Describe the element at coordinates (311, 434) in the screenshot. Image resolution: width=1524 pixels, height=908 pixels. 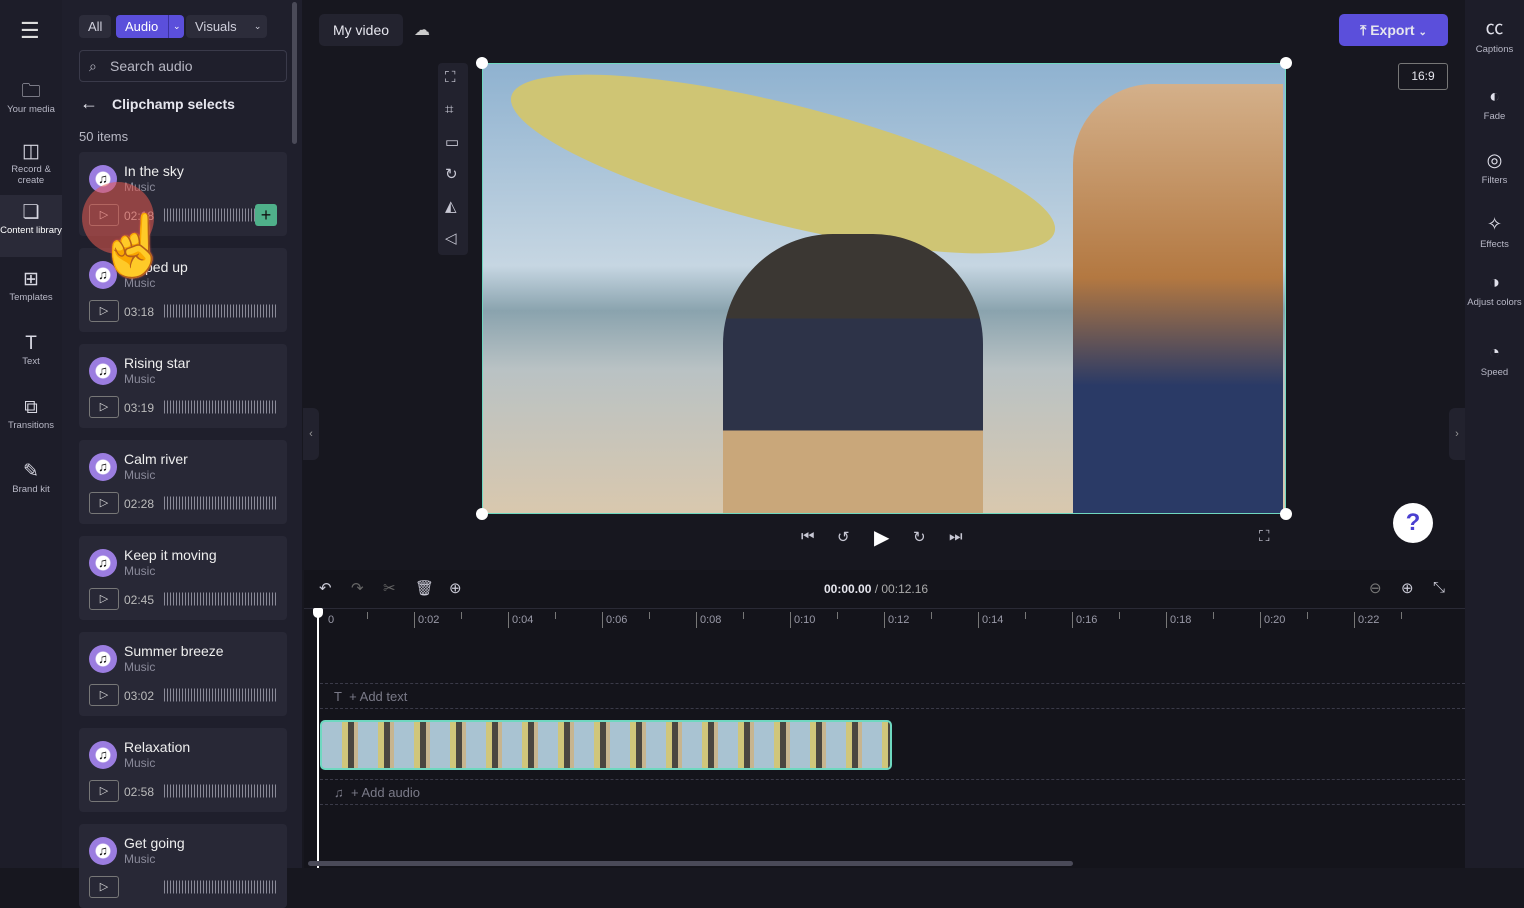
I see `panel-collapse-button: ‹` at that location.